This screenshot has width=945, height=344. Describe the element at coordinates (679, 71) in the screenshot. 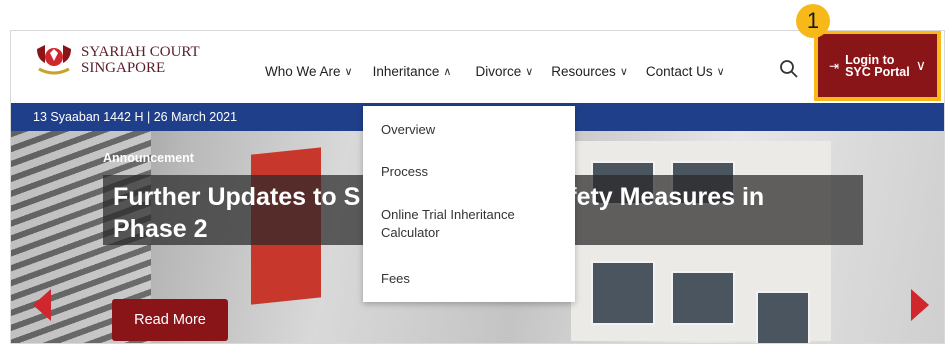

I see `nav-label: Contact Us` at that location.